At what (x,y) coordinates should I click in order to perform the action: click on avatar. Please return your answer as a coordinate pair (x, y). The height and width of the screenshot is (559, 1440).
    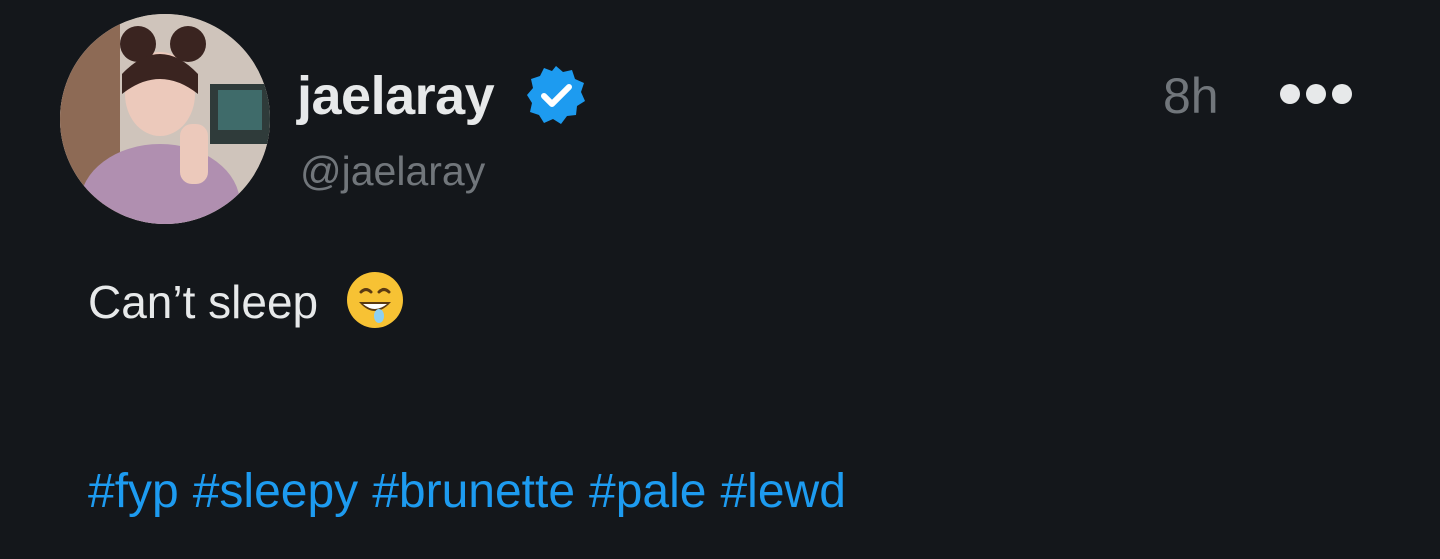
    Looking at the image, I should click on (165, 119).